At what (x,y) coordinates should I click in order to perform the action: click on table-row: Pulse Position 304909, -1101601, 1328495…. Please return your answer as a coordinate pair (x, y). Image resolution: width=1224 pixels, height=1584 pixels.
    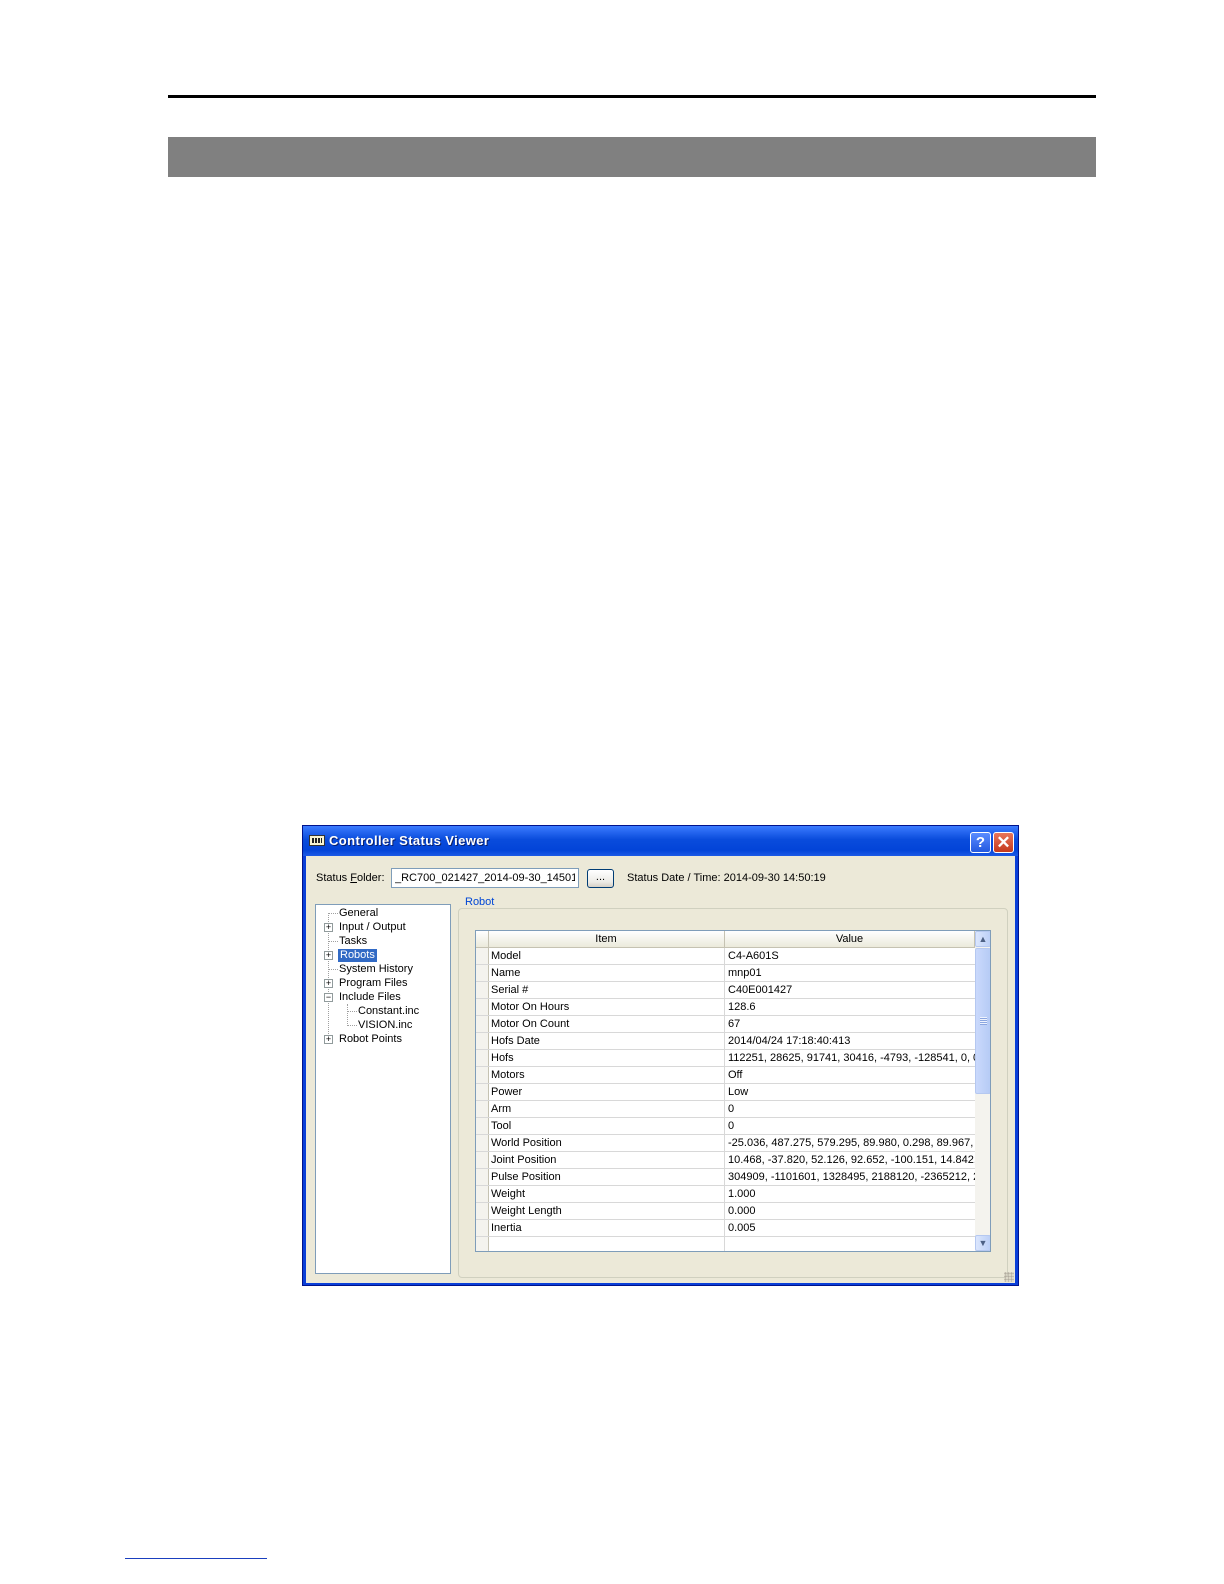
    Looking at the image, I should click on (725, 1177).